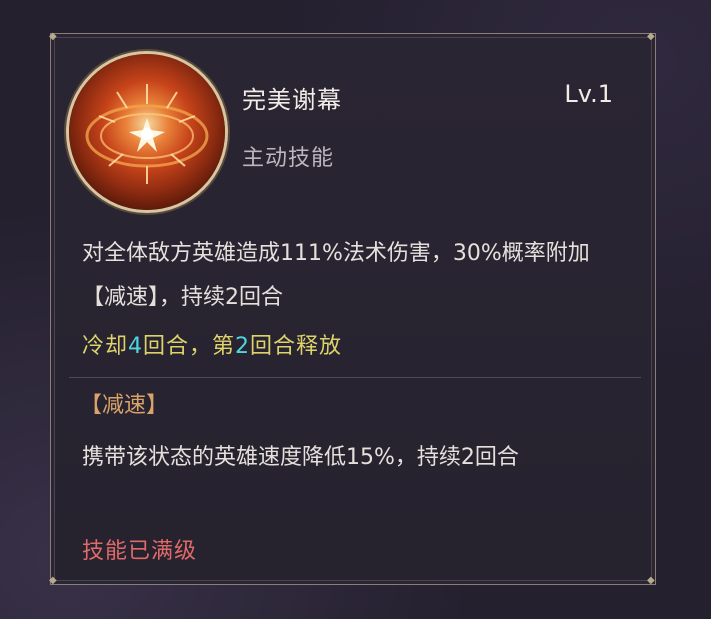  I want to click on cooldown-info: 冷却4回合，第2回合释放, so click(212, 344).